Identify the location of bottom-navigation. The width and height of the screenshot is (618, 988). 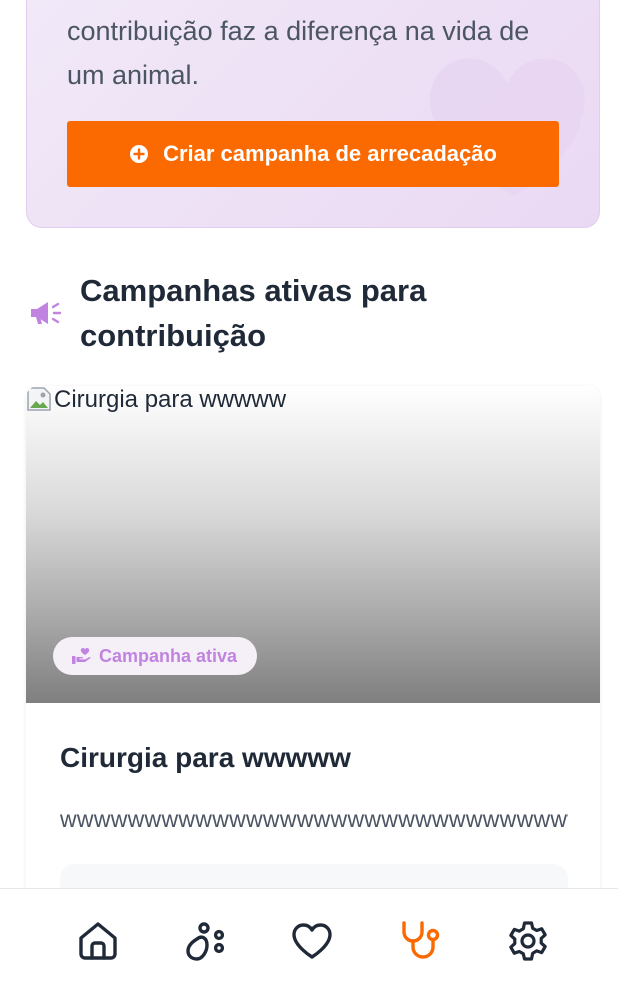
(309, 938).